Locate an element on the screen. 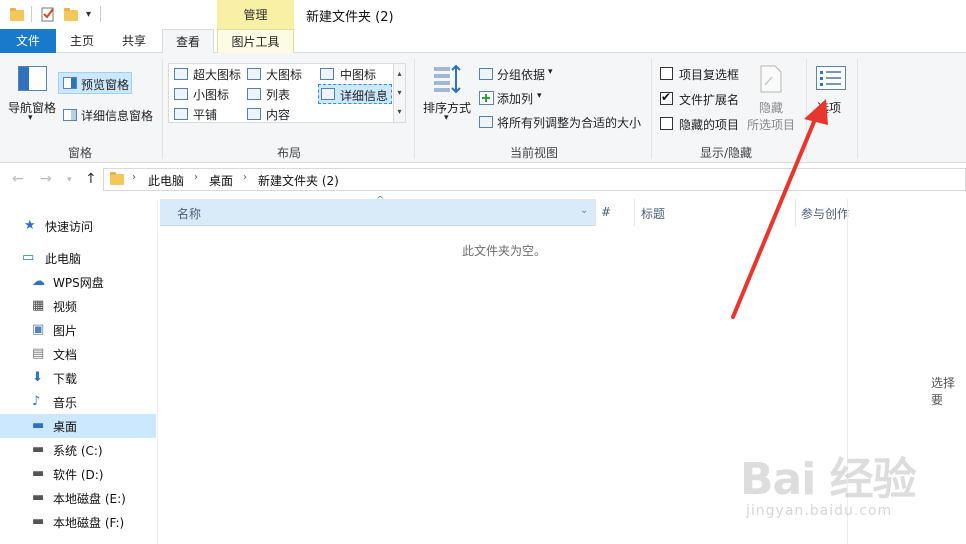  layout-tiles: 平铺 is located at coordinates (208, 114).